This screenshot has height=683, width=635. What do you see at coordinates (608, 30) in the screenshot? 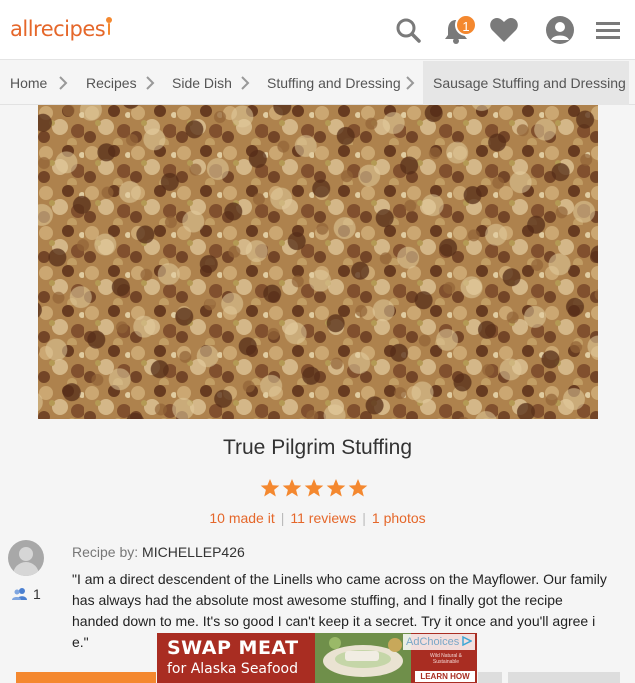
I see `menu-icon` at bounding box center [608, 30].